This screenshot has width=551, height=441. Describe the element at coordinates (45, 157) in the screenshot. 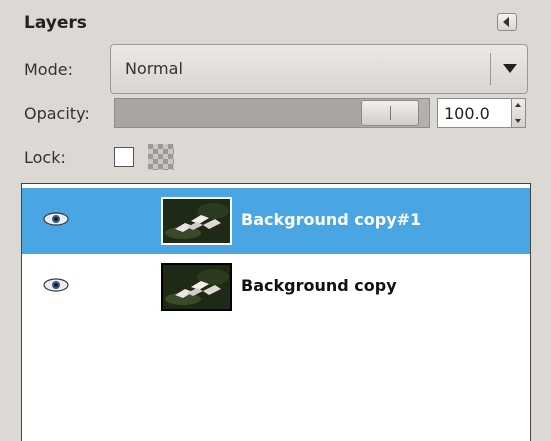

I see `lock-label: Lock:` at that location.